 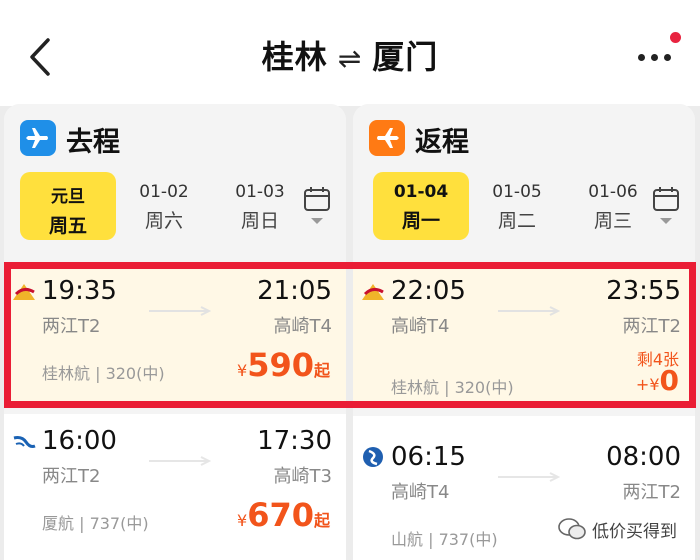 What do you see at coordinates (302, 476) in the screenshot?
I see `arrival-airport: 高崎T3` at bounding box center [302, 476].